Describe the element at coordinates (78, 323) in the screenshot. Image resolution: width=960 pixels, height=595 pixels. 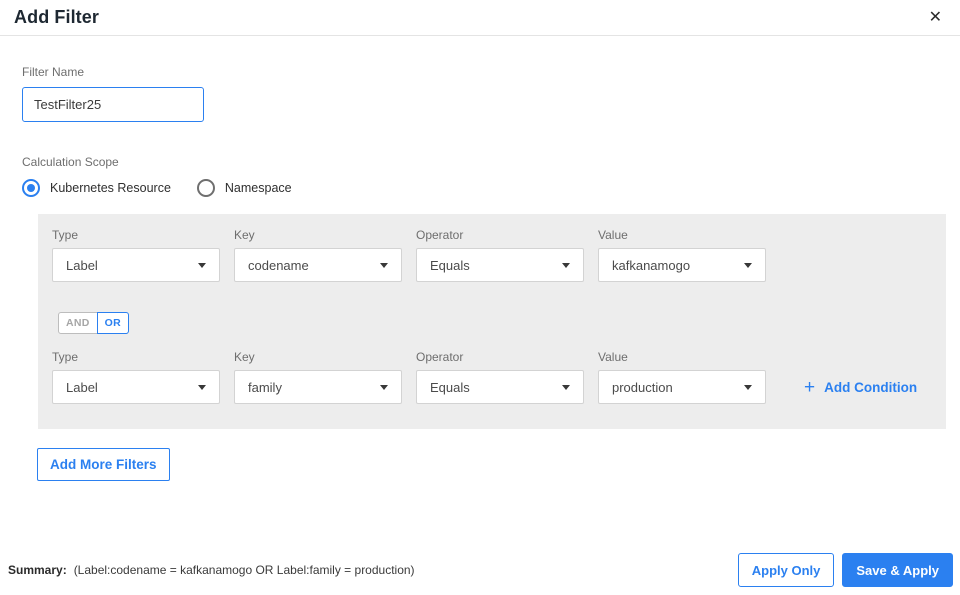
I see `and-toggle-button: AND` at that location.